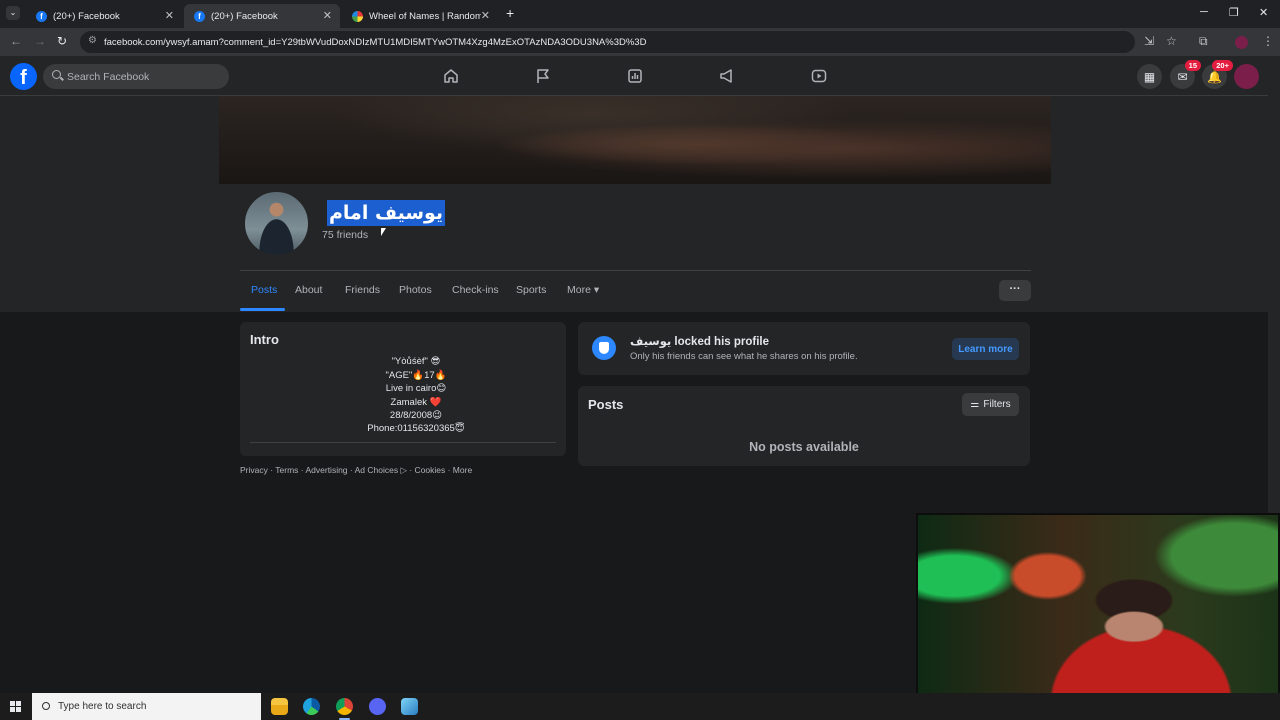 The image size is (1280, 720). I want to click on browser-tab-2: f (20+) Facebook ✕, so click(262, 16).